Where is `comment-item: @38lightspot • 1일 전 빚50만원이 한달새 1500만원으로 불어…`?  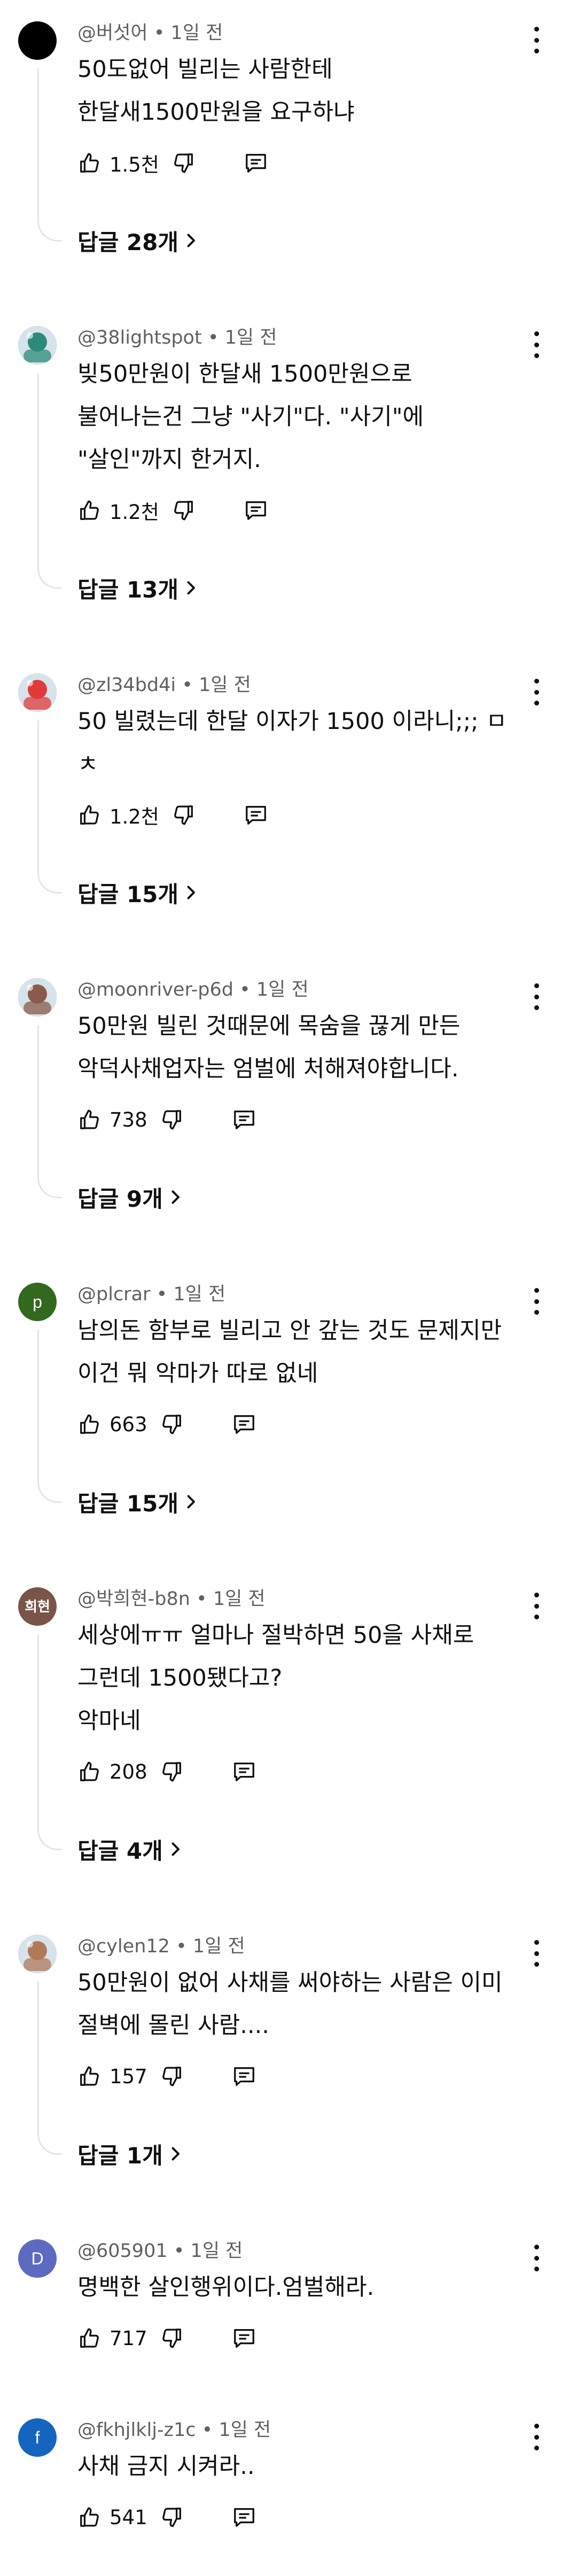
comment-item: @38lightspot • 1일 전 빚50만원이 한달새 1500만원으로 불어… is located at coordinates (288, 478).